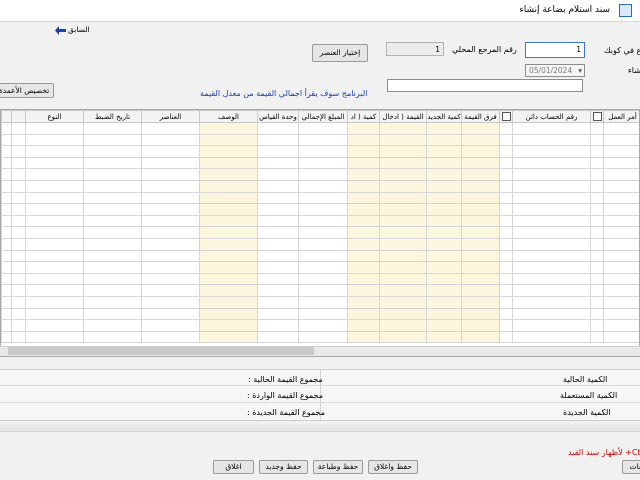 This screenshot has height=480, width=640. What do you see at coordinates (228, 116) in the screenshot?
I see `col-header-description: الوصف` at bounding box center [228, 116].